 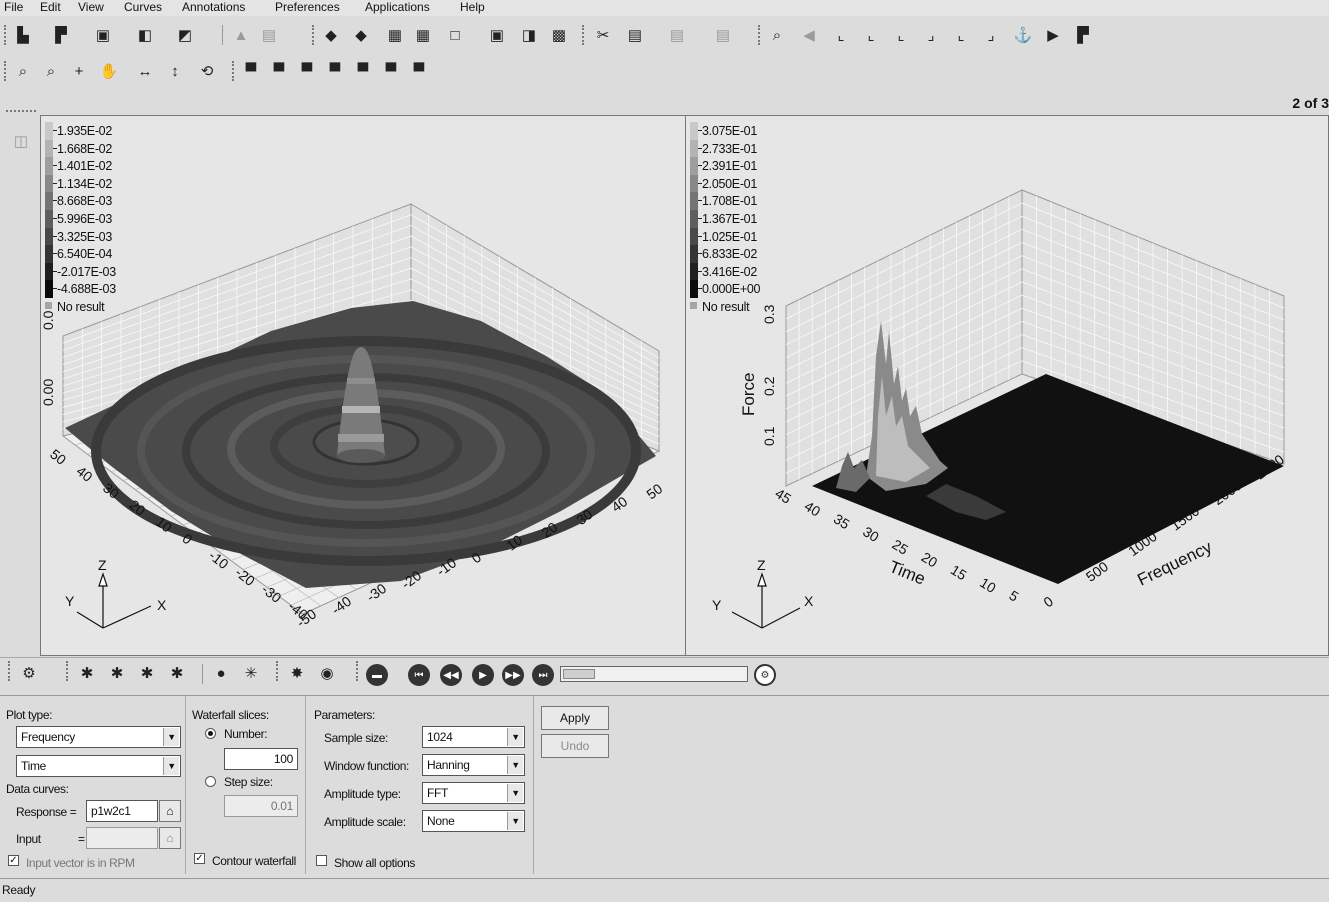 I want to click on layer-tool-6-icon: ▀, so click(x=391, y=71).